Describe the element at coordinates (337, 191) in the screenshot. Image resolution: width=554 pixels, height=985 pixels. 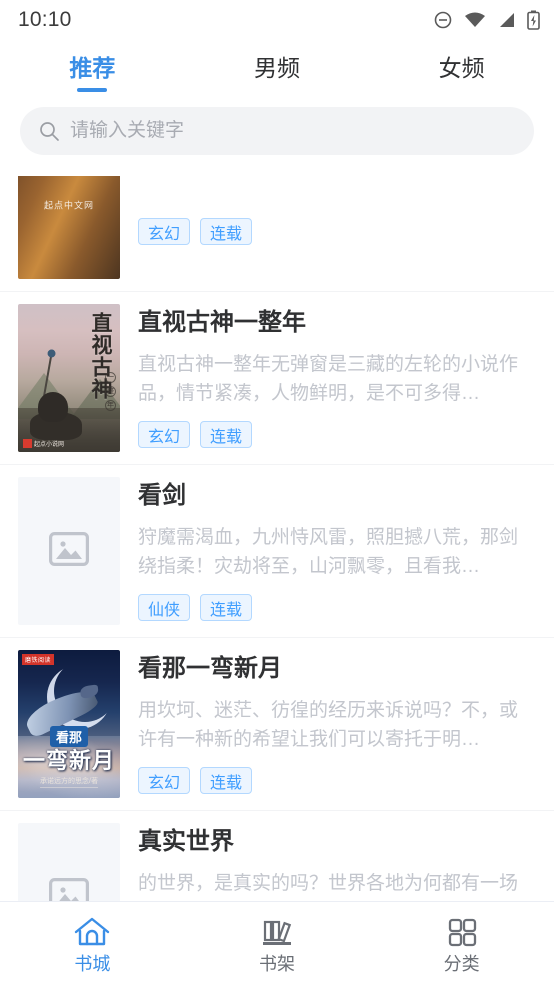
I see `book-description` at that location.